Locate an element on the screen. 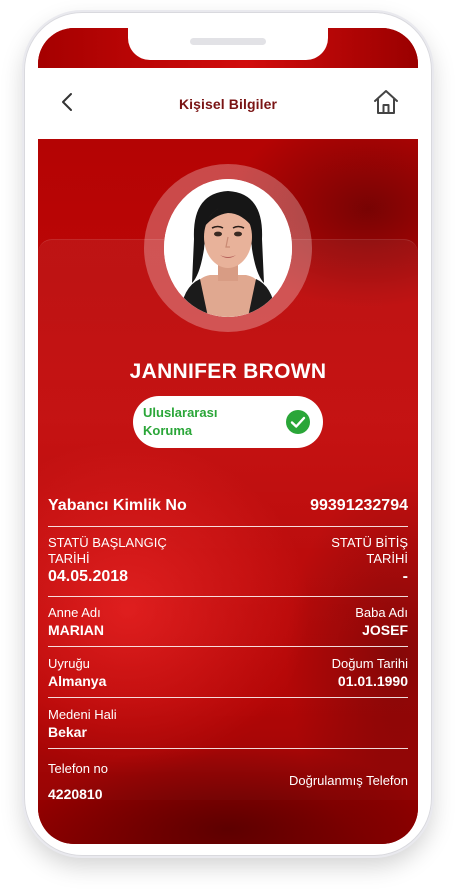 The height and width of the screenshot is (892, 456). avatar is located at coordinates (228, 248).